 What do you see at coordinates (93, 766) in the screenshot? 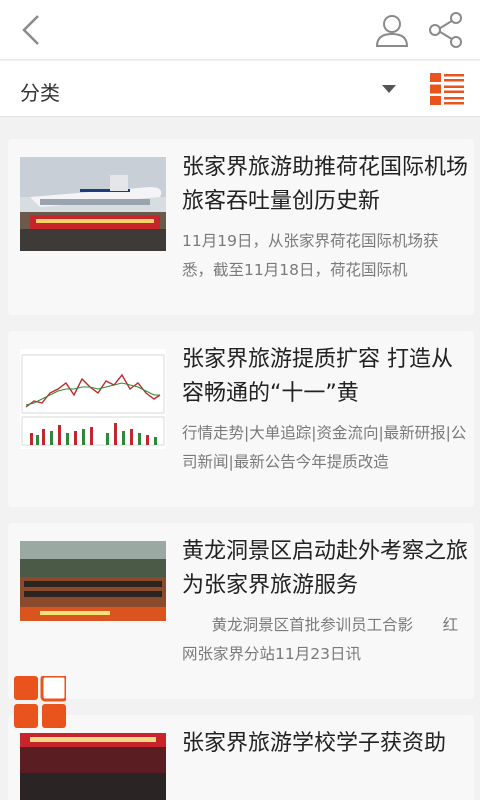
I see `auditorium-thumbnail` at bounding box center [93, 766].